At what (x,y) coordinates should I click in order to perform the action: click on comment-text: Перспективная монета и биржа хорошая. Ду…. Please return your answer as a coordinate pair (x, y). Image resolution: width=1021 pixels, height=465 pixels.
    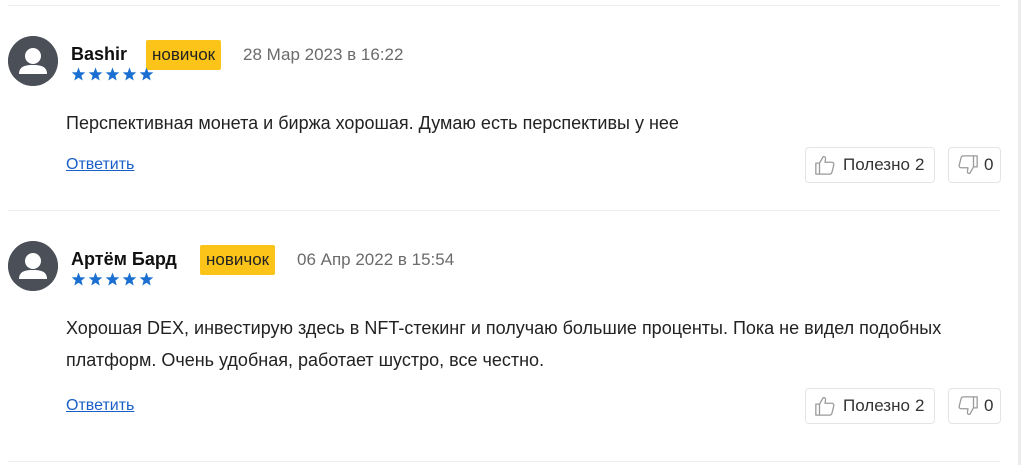
    Looking at the image, I should click on (372, 123).